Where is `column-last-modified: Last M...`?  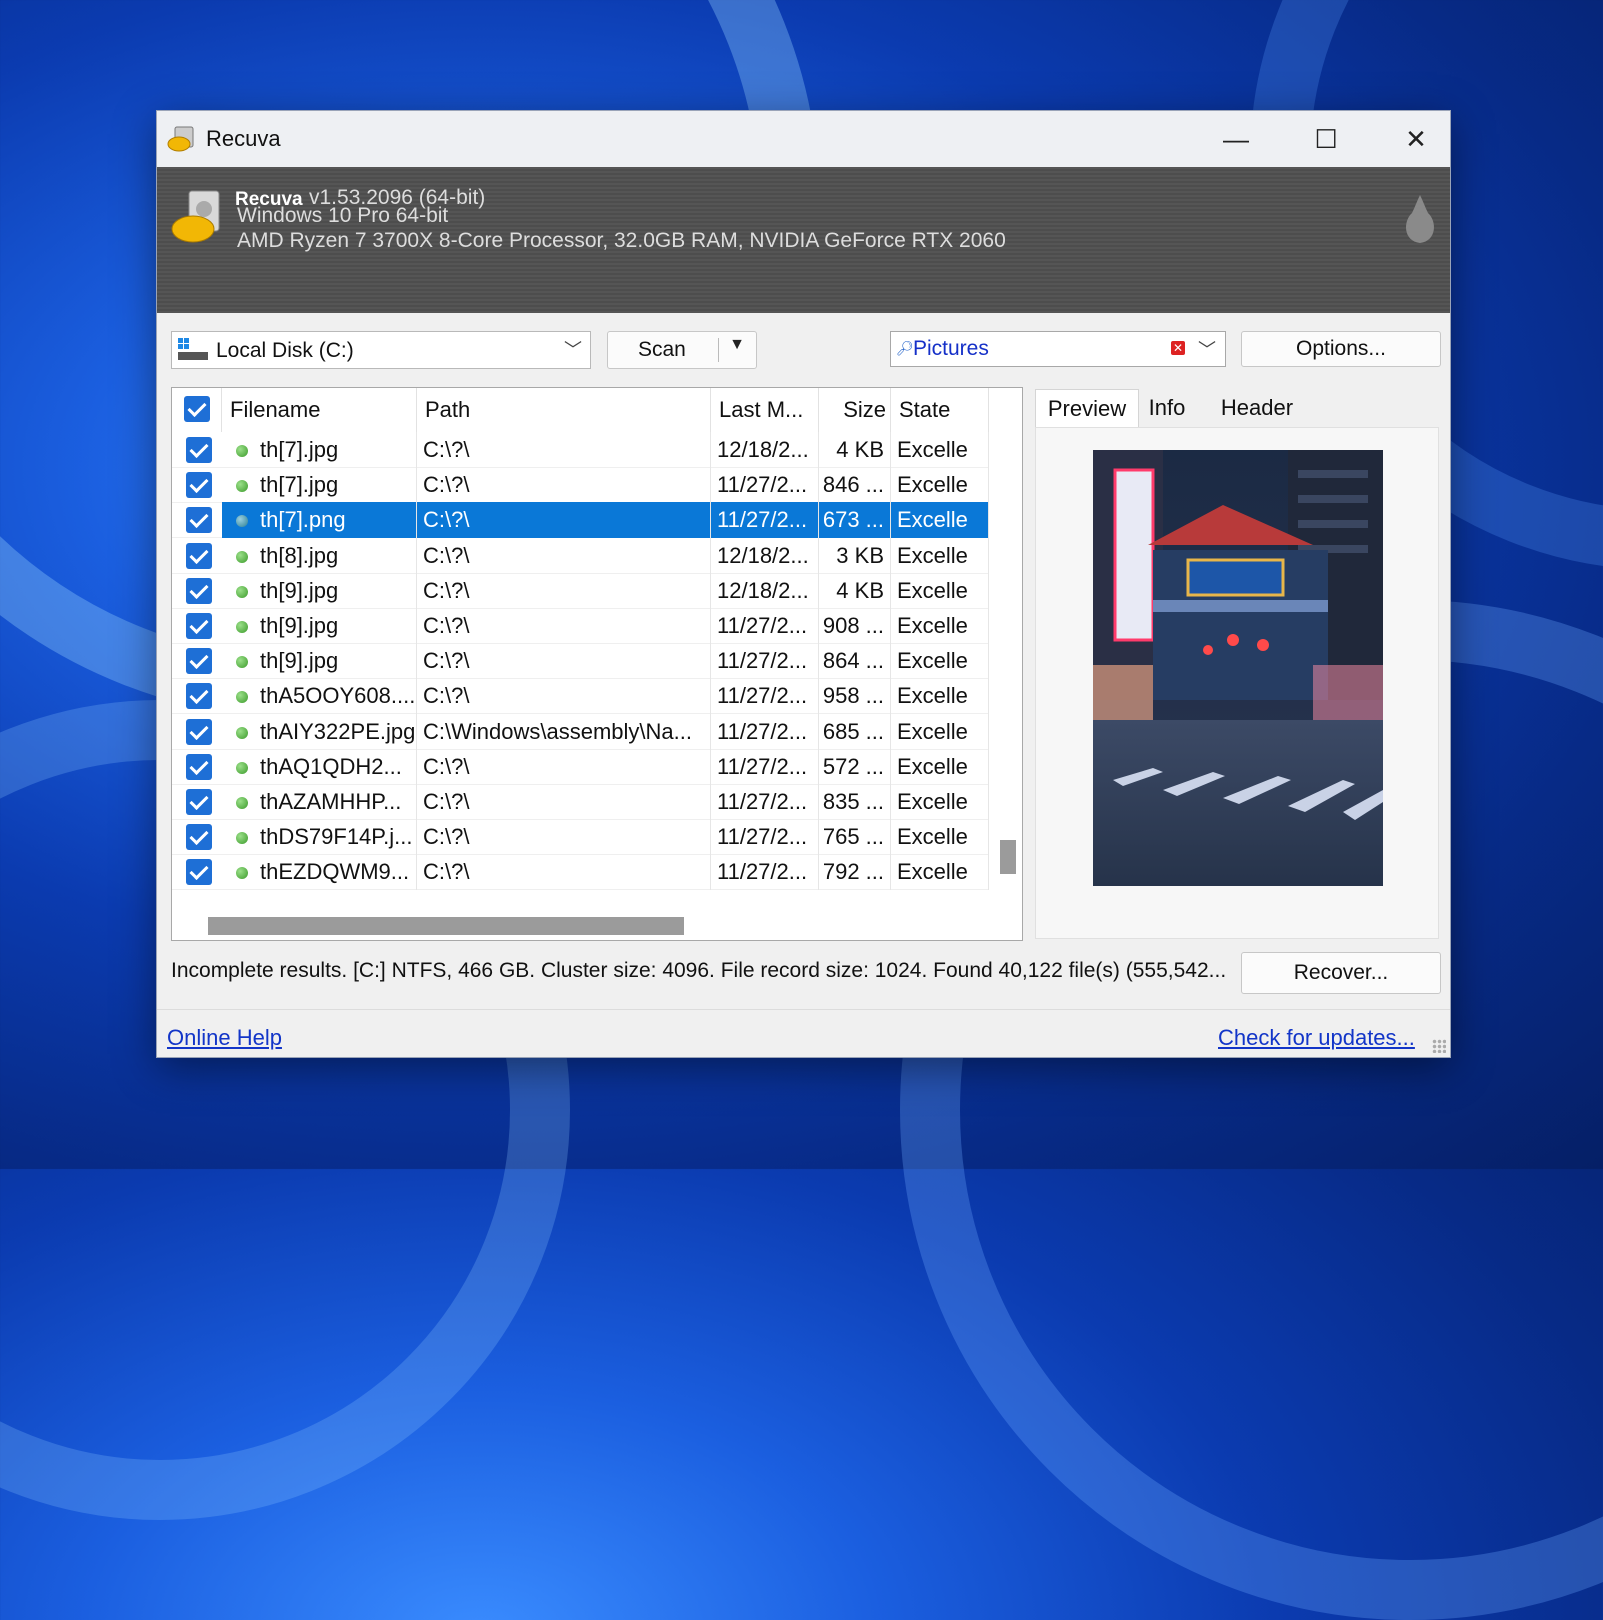 column-last-modified: Last M... is located at coordinates (765, 410).